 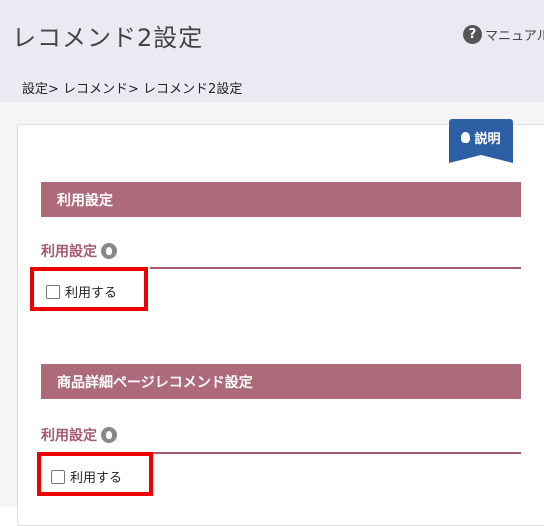 I want to click on manual-link: ? マニュアル, so click(x=503, y=34).